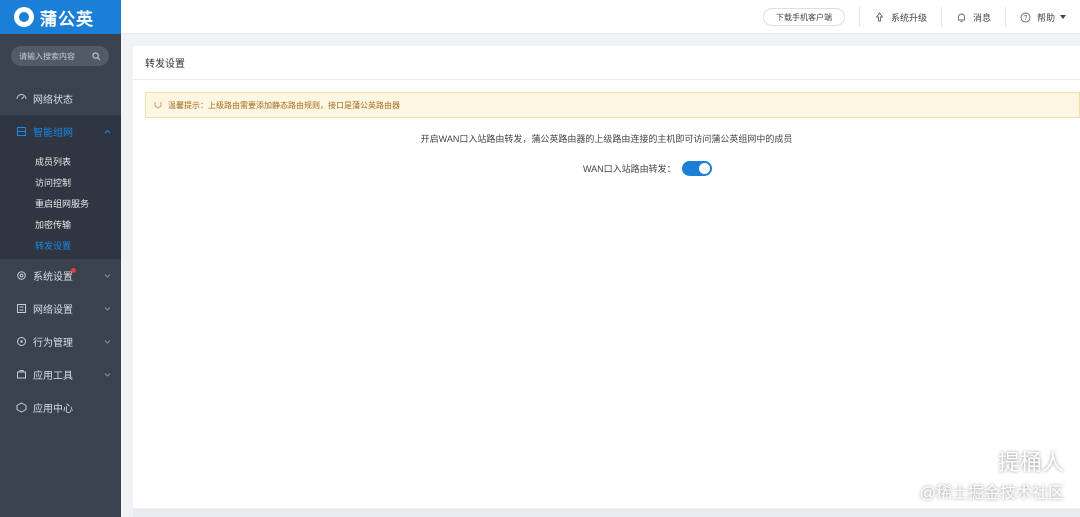 Image resolution: width=1080 pixels, height=517 pixels. I want to click on gear-icon, so click(21, 275).